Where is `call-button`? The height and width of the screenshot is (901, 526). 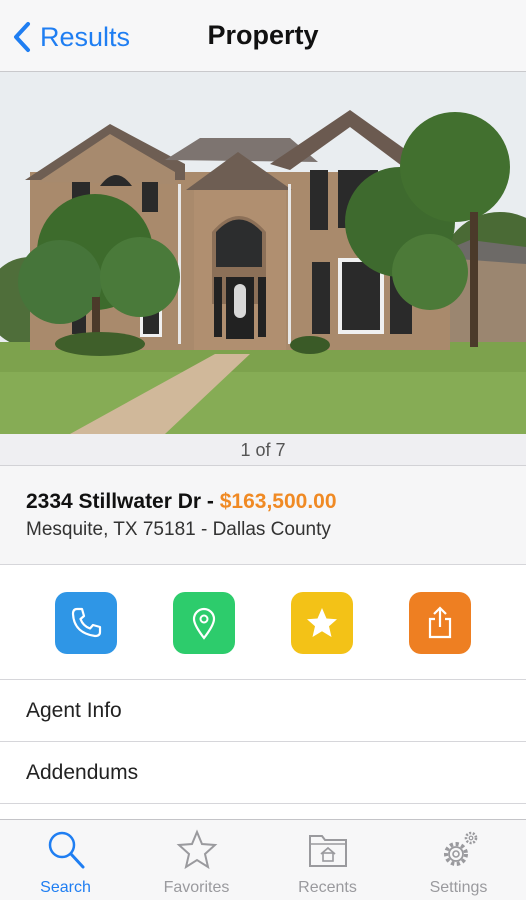 call-button is located at coordinates (86, 623).